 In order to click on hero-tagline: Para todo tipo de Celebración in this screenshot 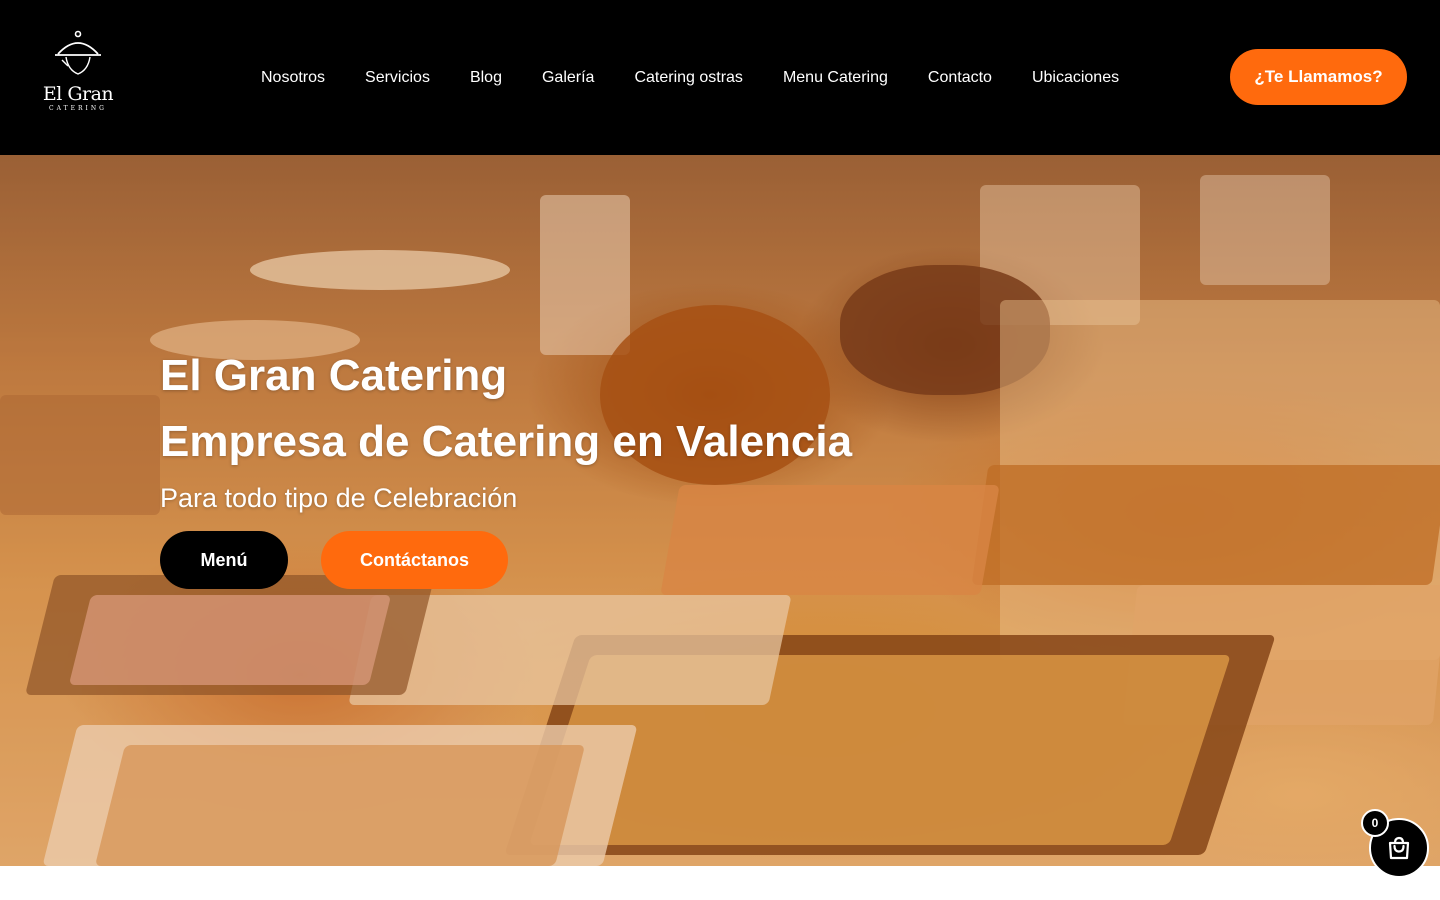, I will do `click(339, 498)`.